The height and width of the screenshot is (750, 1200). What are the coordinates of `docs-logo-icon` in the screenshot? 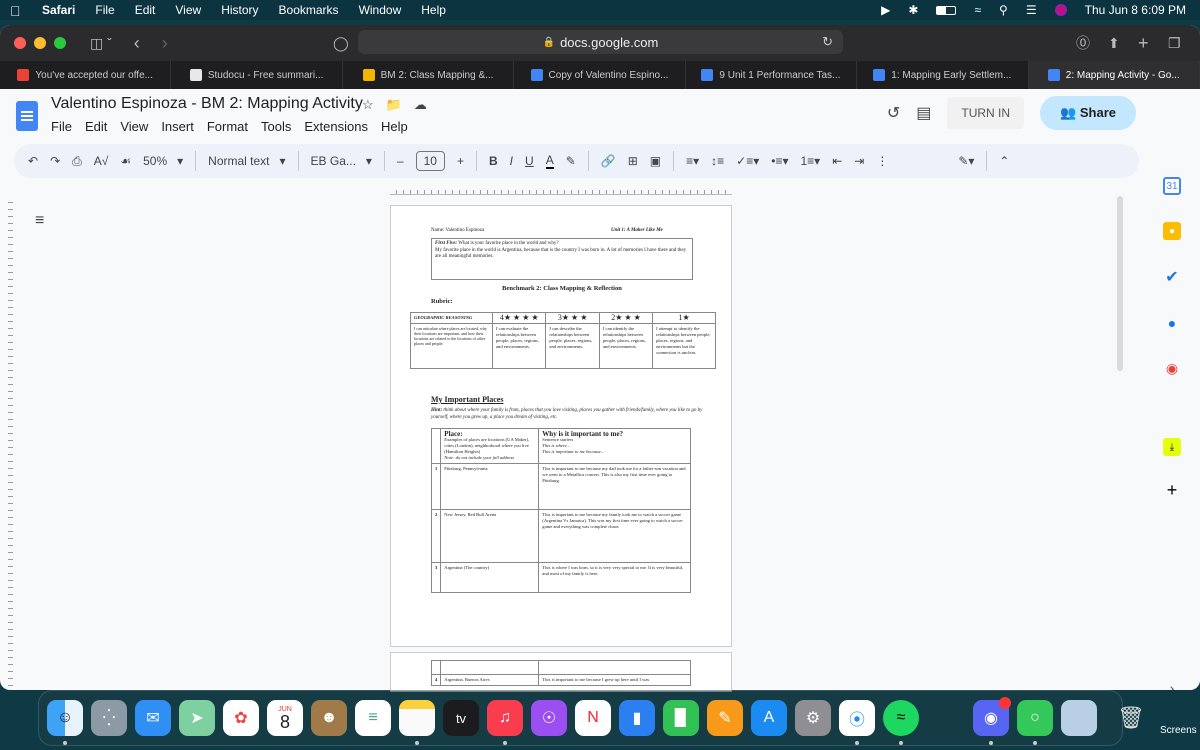 It's located at (27, 116).